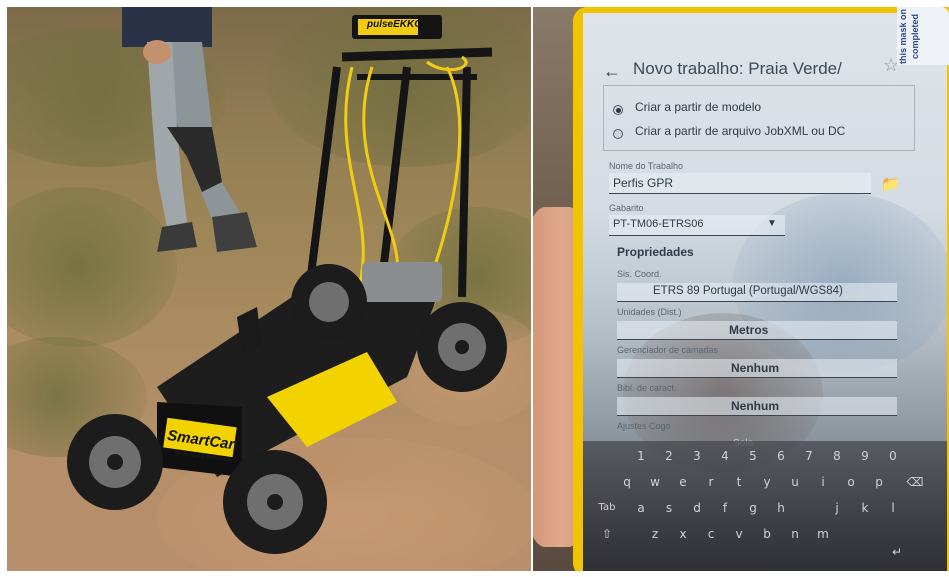 This screenshot has height=577, width=949. I want to click on key: 3, so click(697, 456).